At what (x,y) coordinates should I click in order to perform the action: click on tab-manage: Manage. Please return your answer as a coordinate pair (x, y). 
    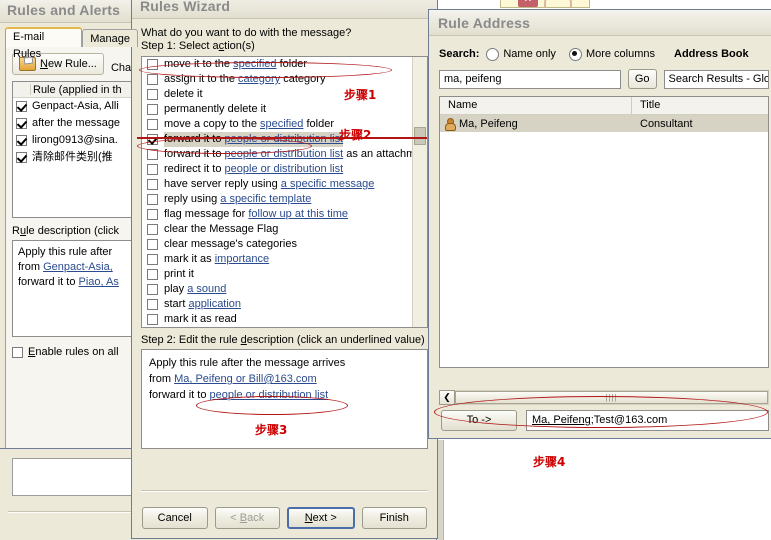
    Looking at the image, I should click on (110, 38).